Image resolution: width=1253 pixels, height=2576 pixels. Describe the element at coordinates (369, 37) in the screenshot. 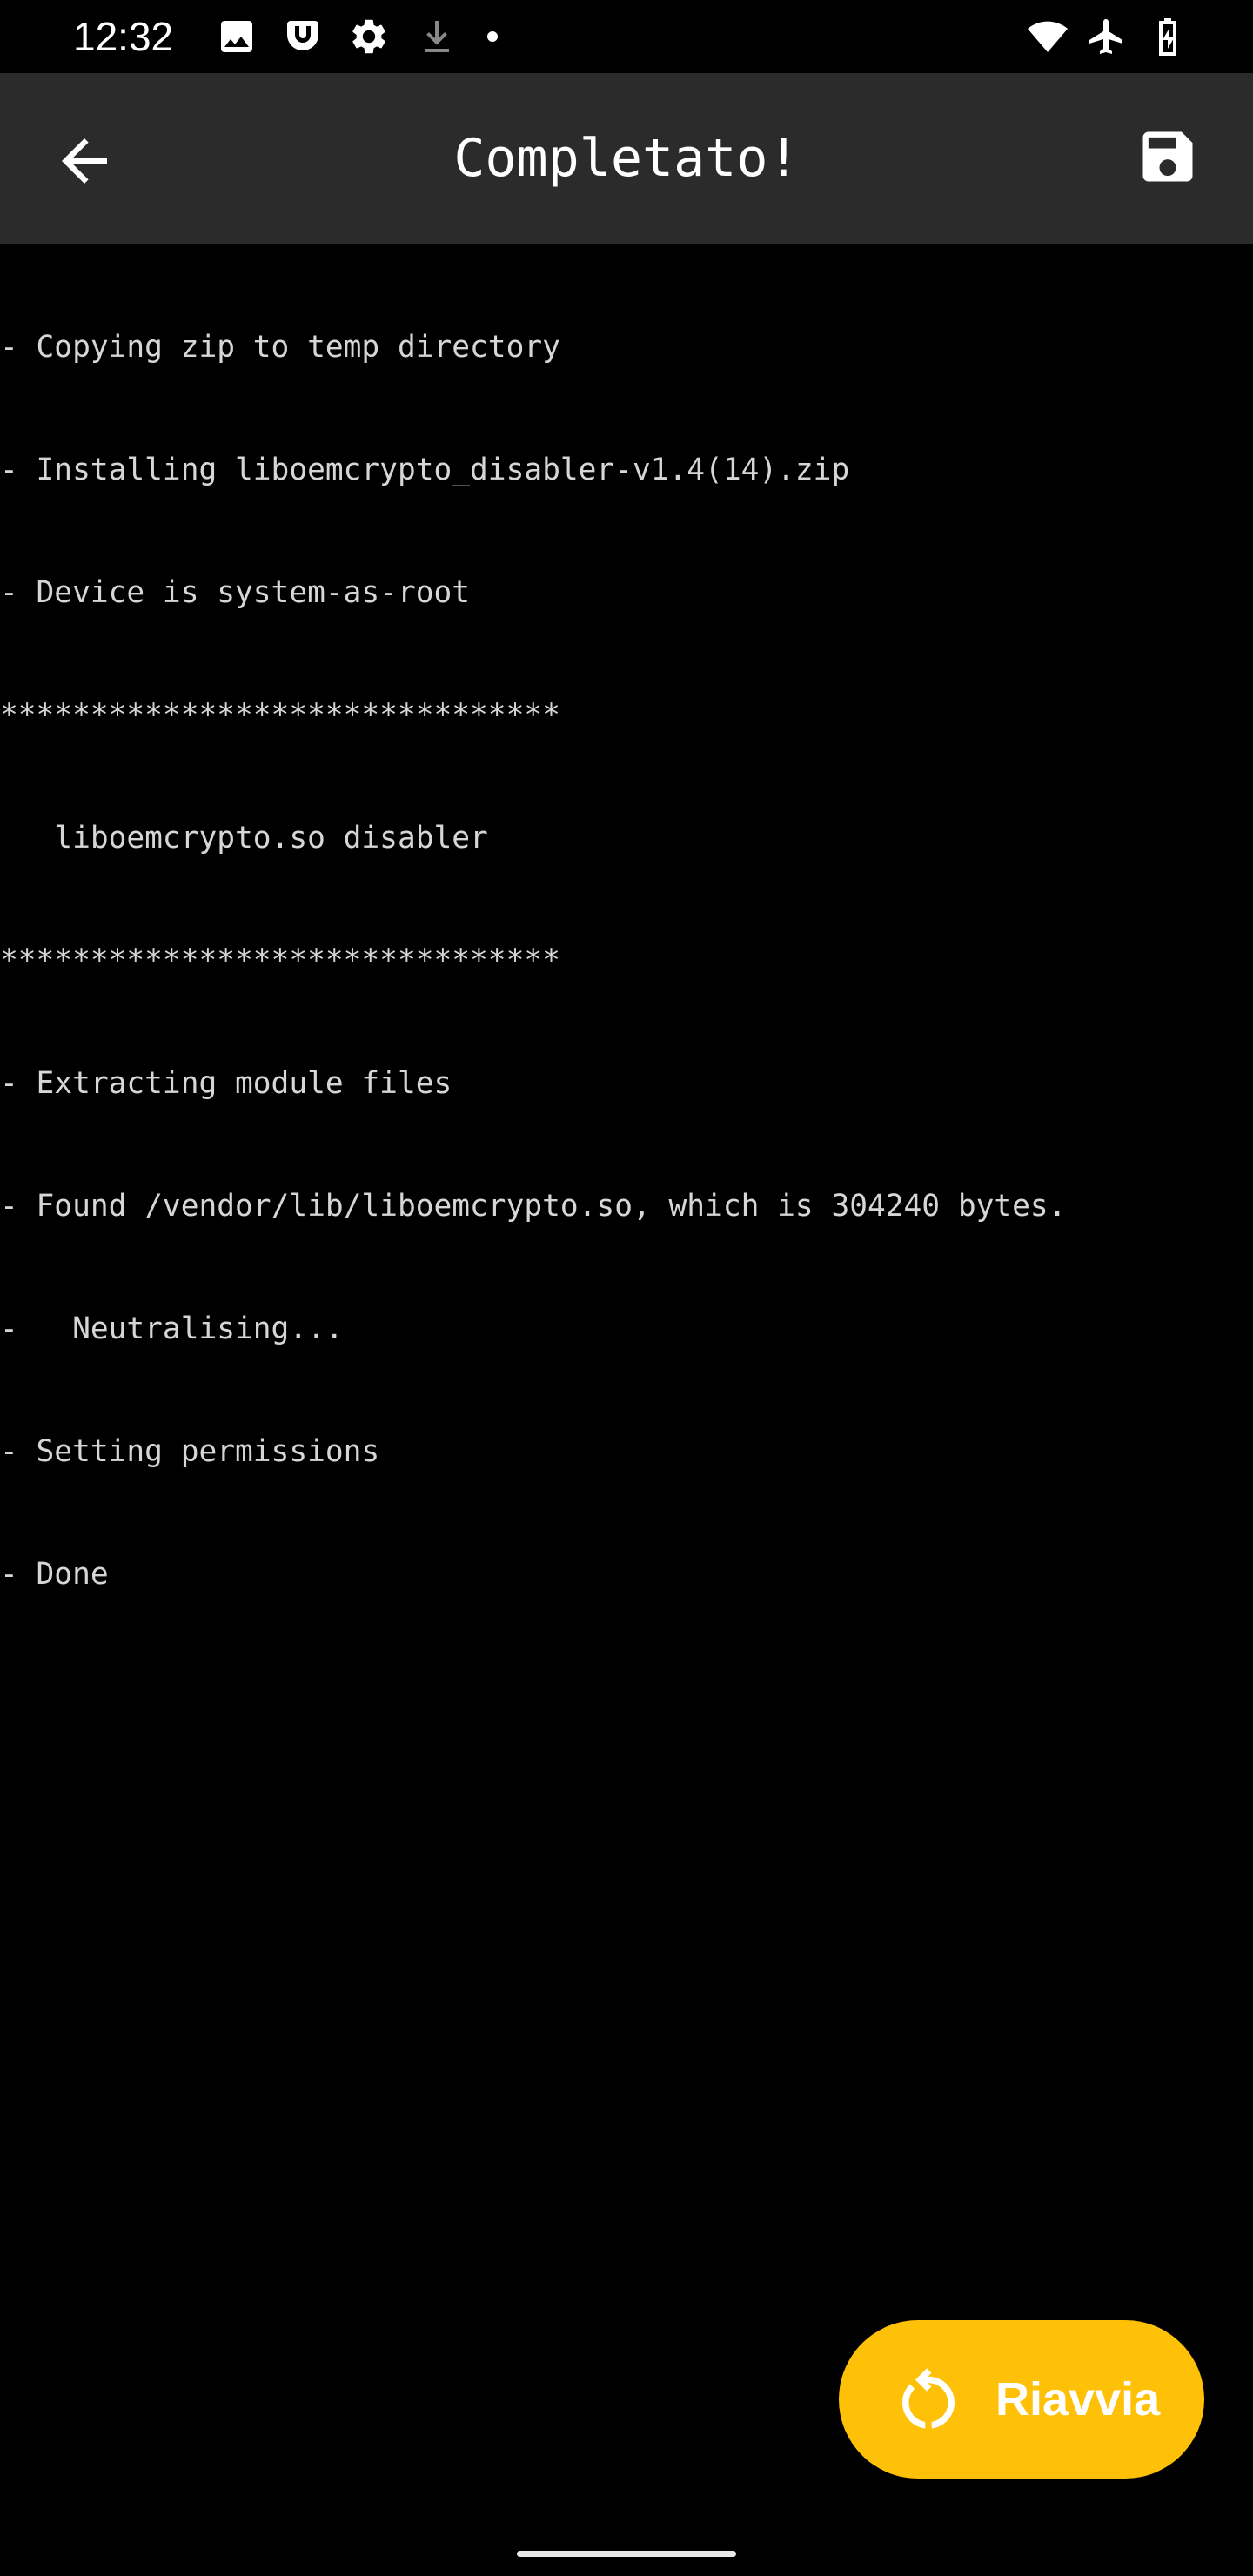

I see `gear-icon` at that location.